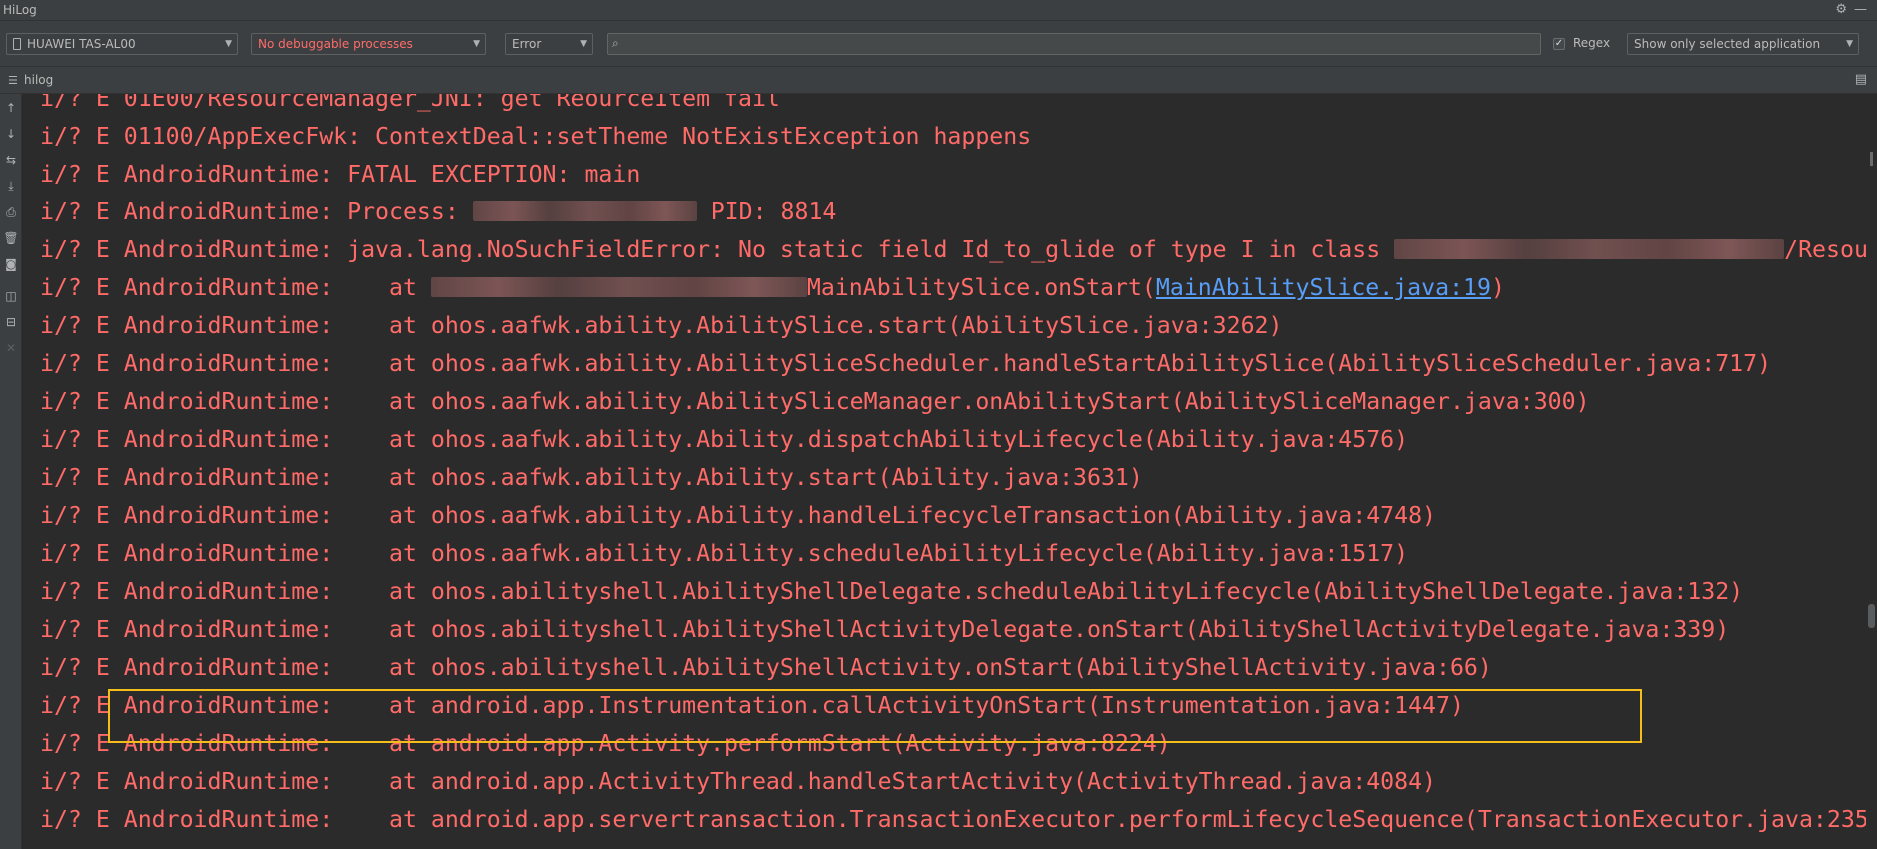 The width and height of the screenshot is (1877, 849). Describe the element at coordinates (938, 80) in the screenshot. I see `log-tab-bar: ☰ hilog ▤` at that location.